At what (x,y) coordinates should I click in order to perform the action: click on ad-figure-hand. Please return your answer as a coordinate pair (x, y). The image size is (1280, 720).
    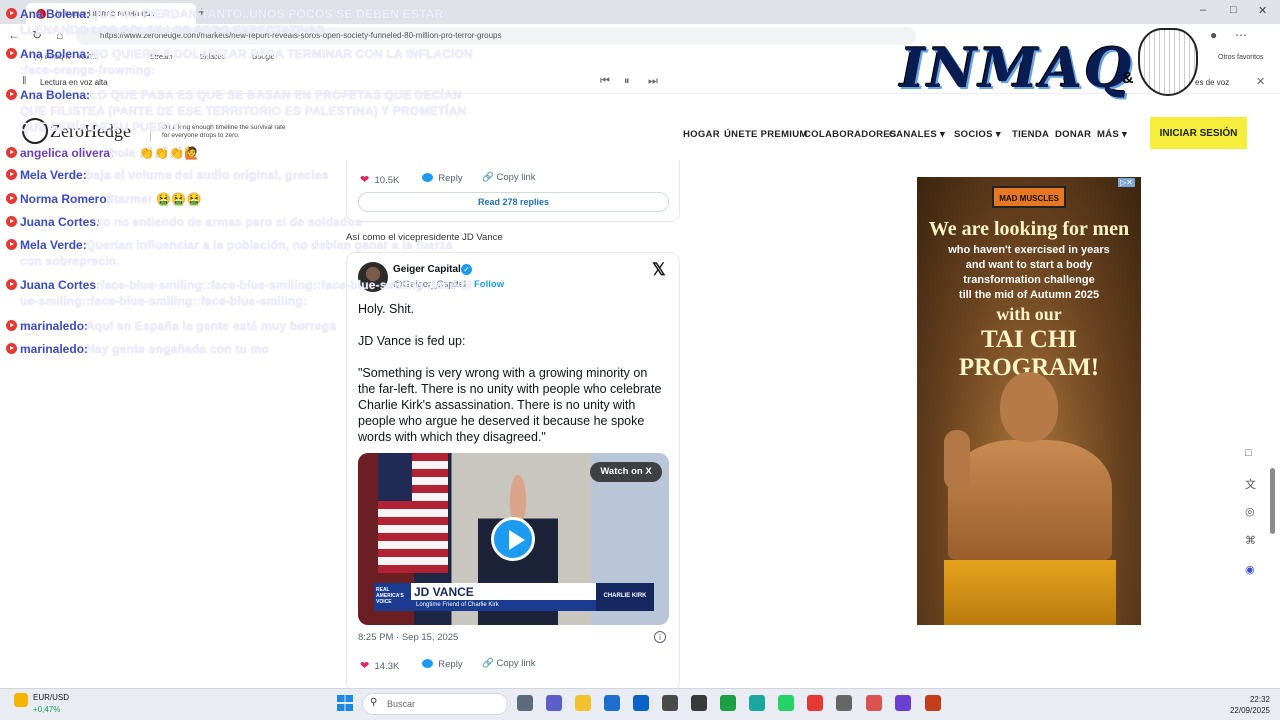
    Looking at the image, I should click on (957, 460).